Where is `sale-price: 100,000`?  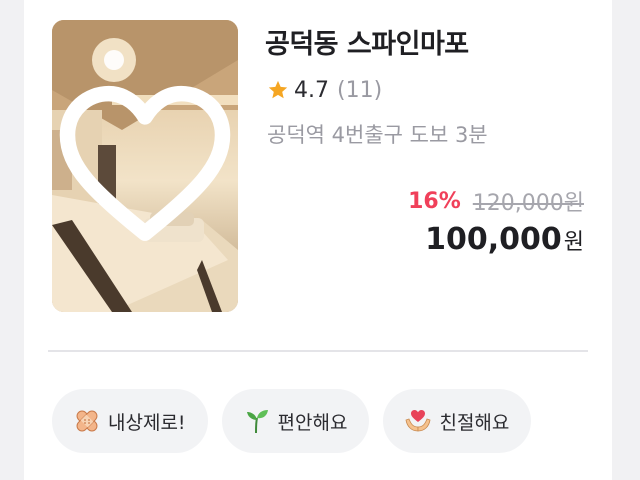 sale-price: 100,000 is located at coordinates (493, 239).